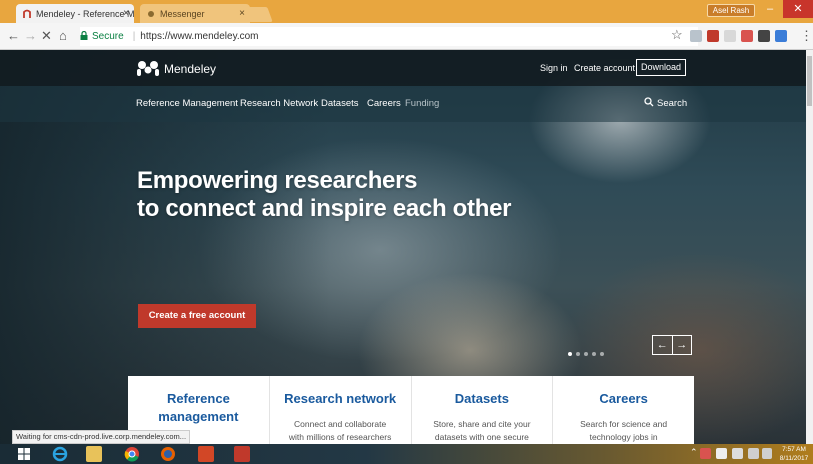 This screenshot has height=464, width=813. What do you see at coordinates (30, 35) in the screenshot?
I see `forward-icon: →` at bounding box center [30, 35].